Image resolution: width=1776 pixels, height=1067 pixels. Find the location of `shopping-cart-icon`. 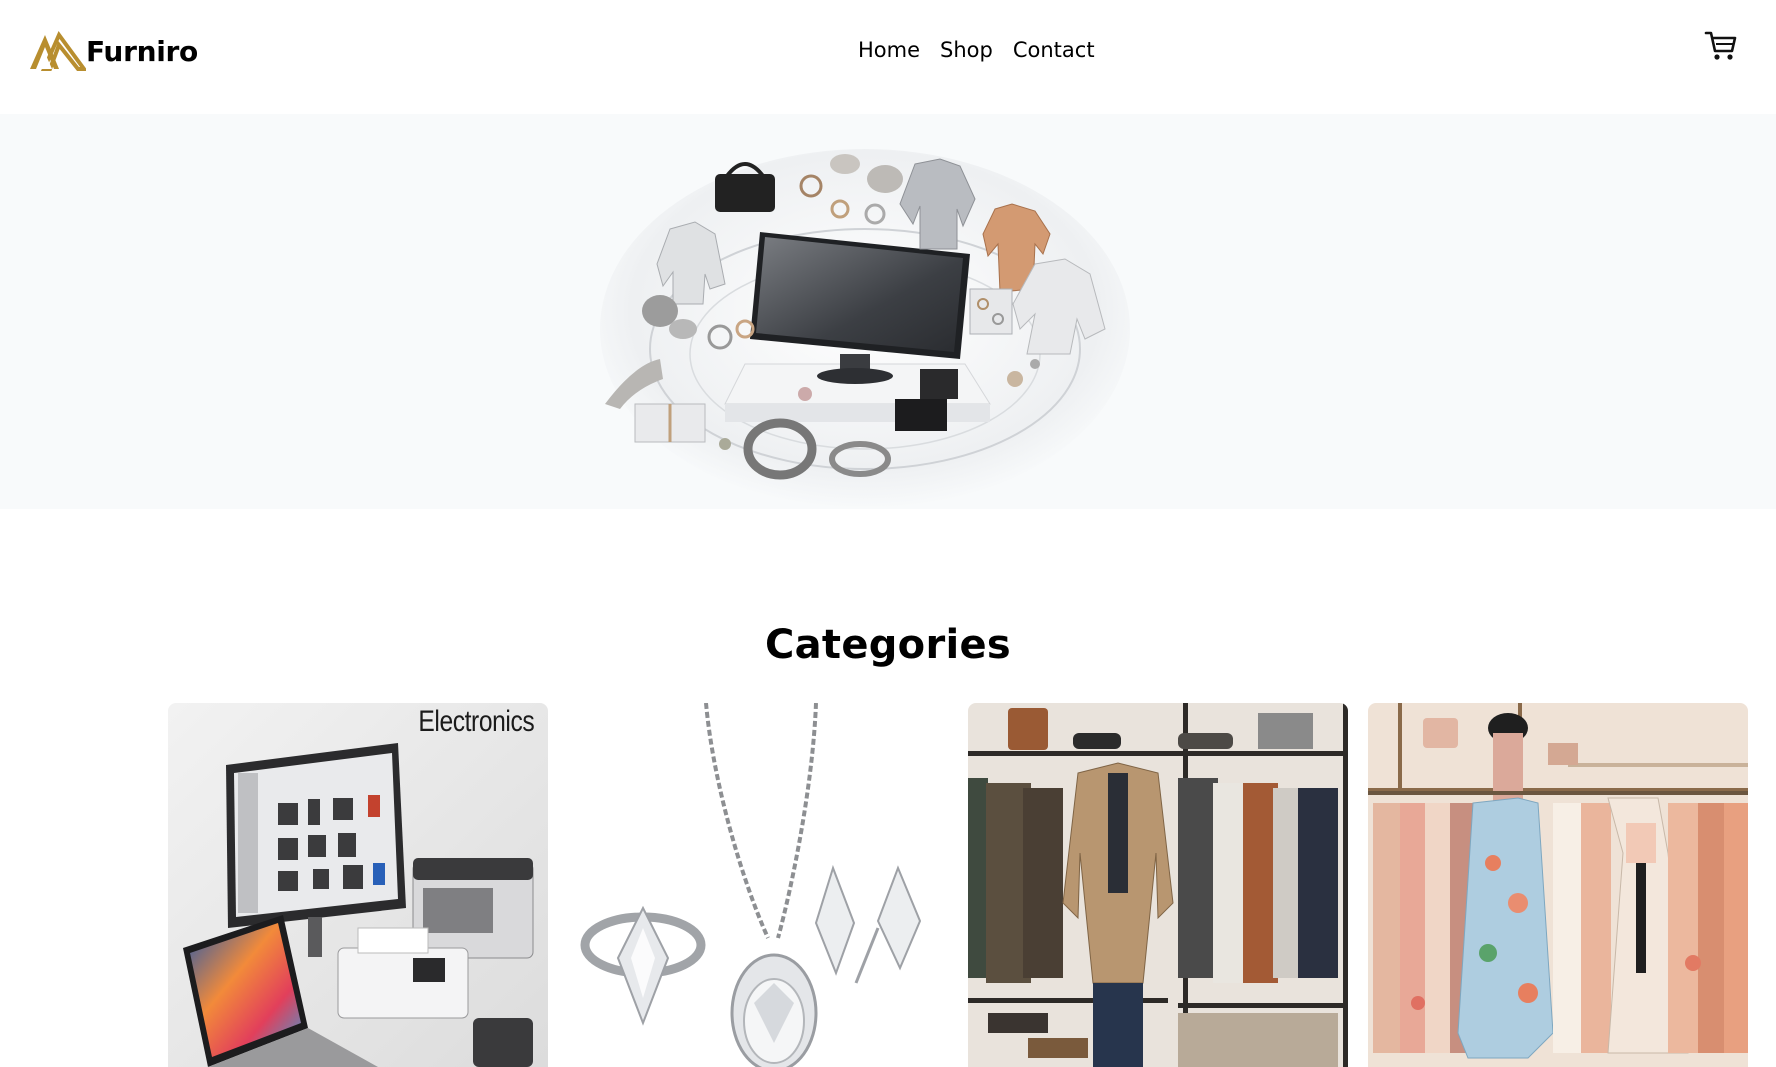

shopping-cart-icon is located at coordinates (1721, 46).